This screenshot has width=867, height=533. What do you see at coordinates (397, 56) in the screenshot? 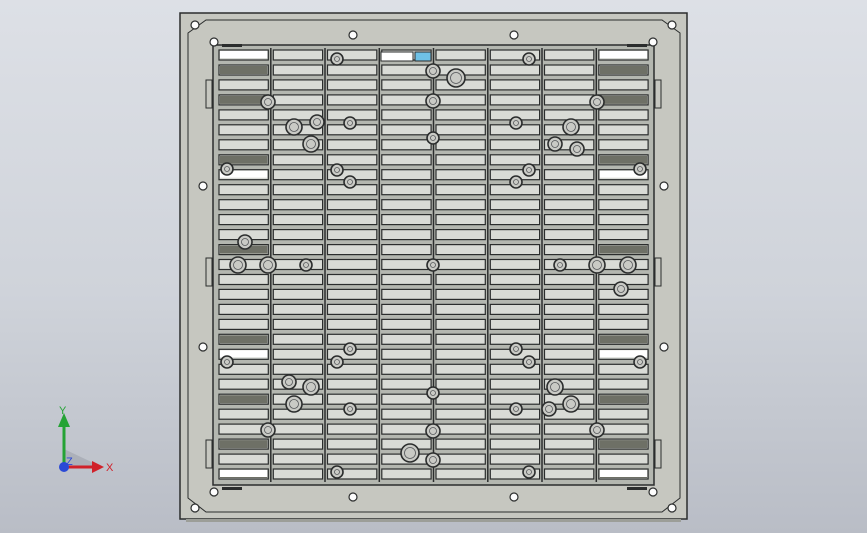
I see `badge-plate` at bounding box center [397, 56].